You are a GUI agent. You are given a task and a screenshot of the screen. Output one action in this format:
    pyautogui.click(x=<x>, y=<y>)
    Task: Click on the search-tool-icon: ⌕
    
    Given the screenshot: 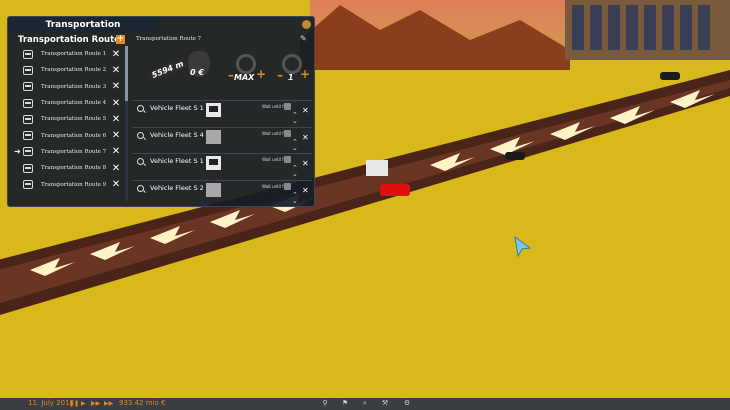 What is the action you would take?
    pyautogui.click(x=365, y=403)
    